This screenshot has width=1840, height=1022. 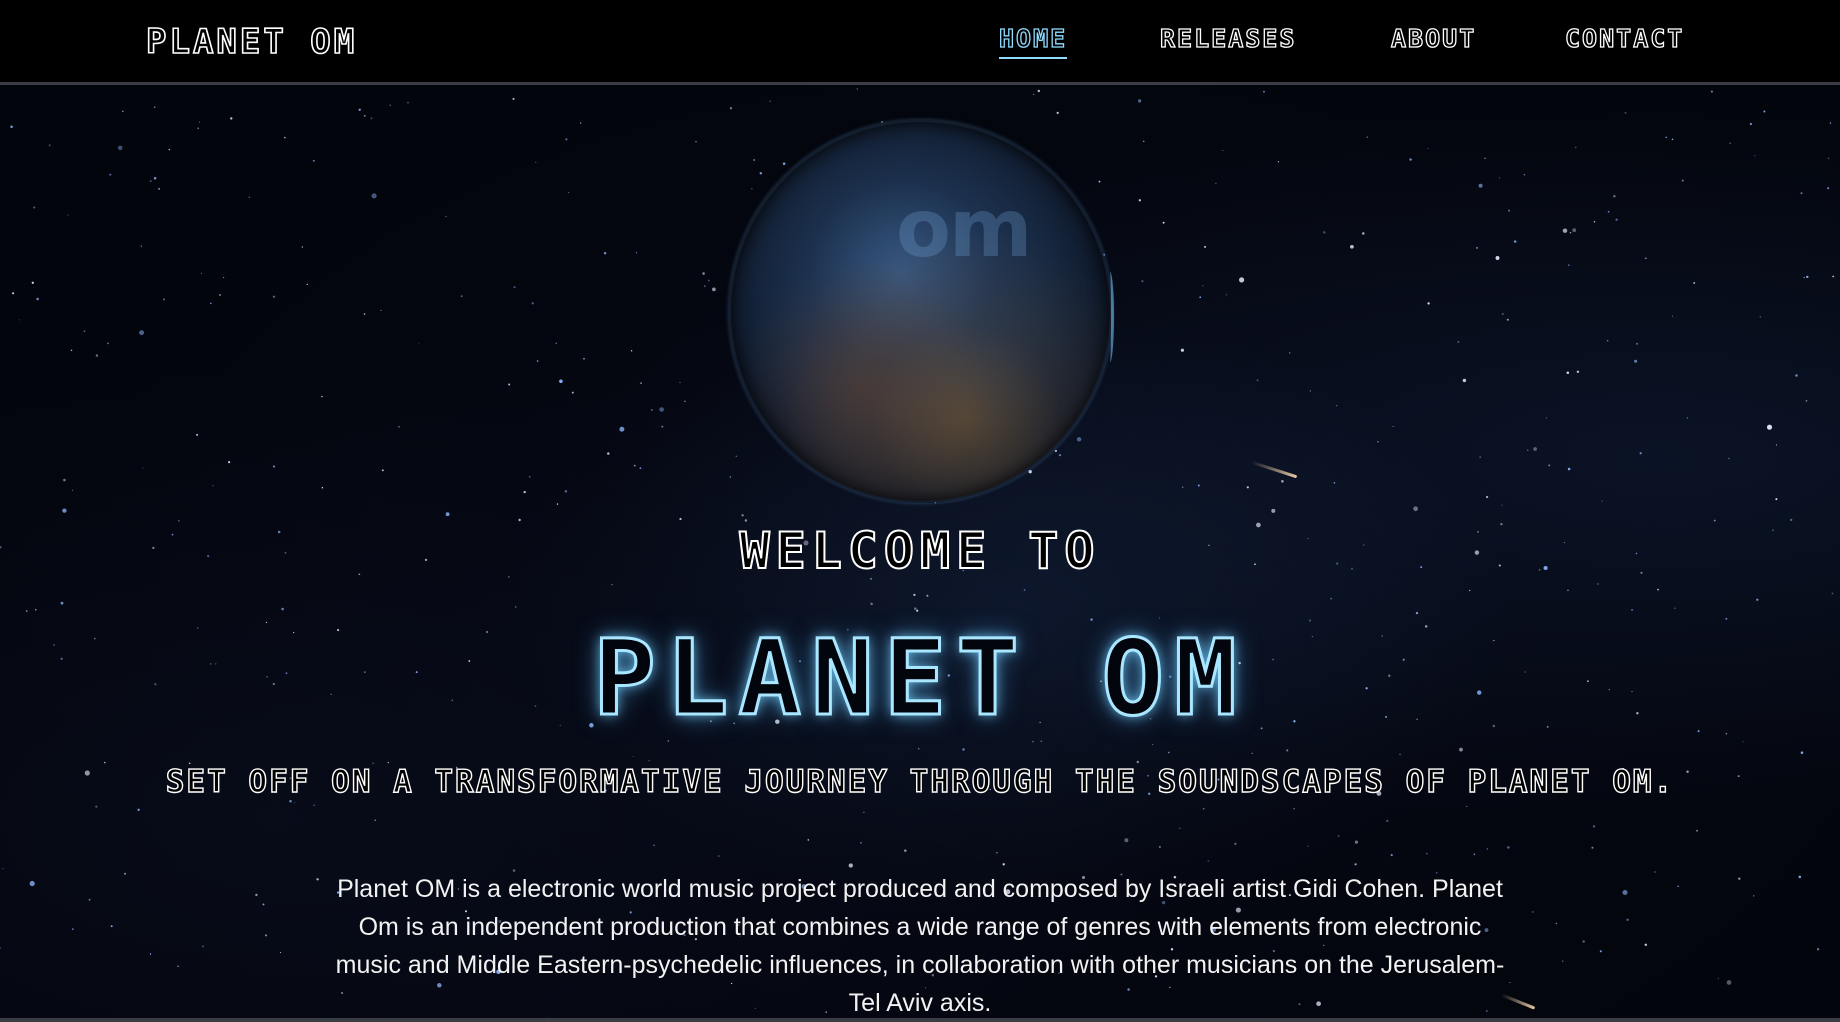 What do you see at coordinates (1274, 469) in the screenshot?
I see `meteor-decoration` at bounding box center [1274, 469].